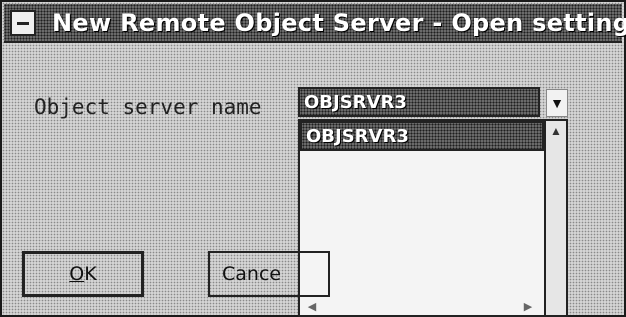  I want to click on cancel-button: Cance, so click(269, 274).